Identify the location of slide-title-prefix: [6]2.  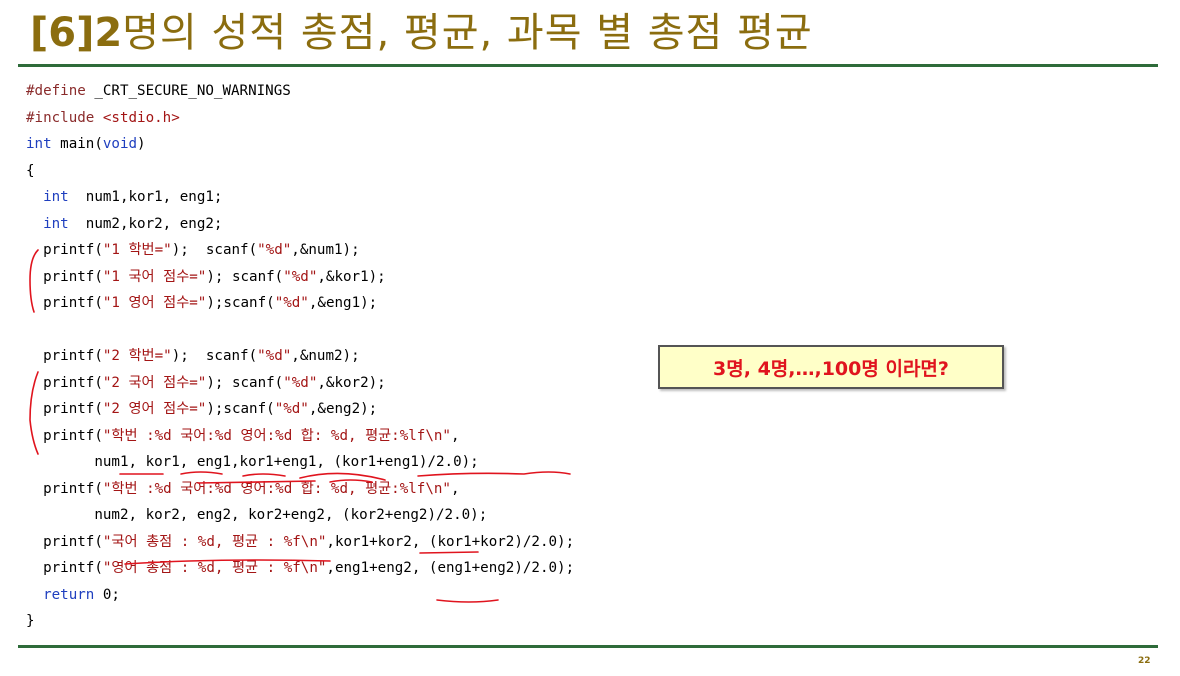
(76, 33).